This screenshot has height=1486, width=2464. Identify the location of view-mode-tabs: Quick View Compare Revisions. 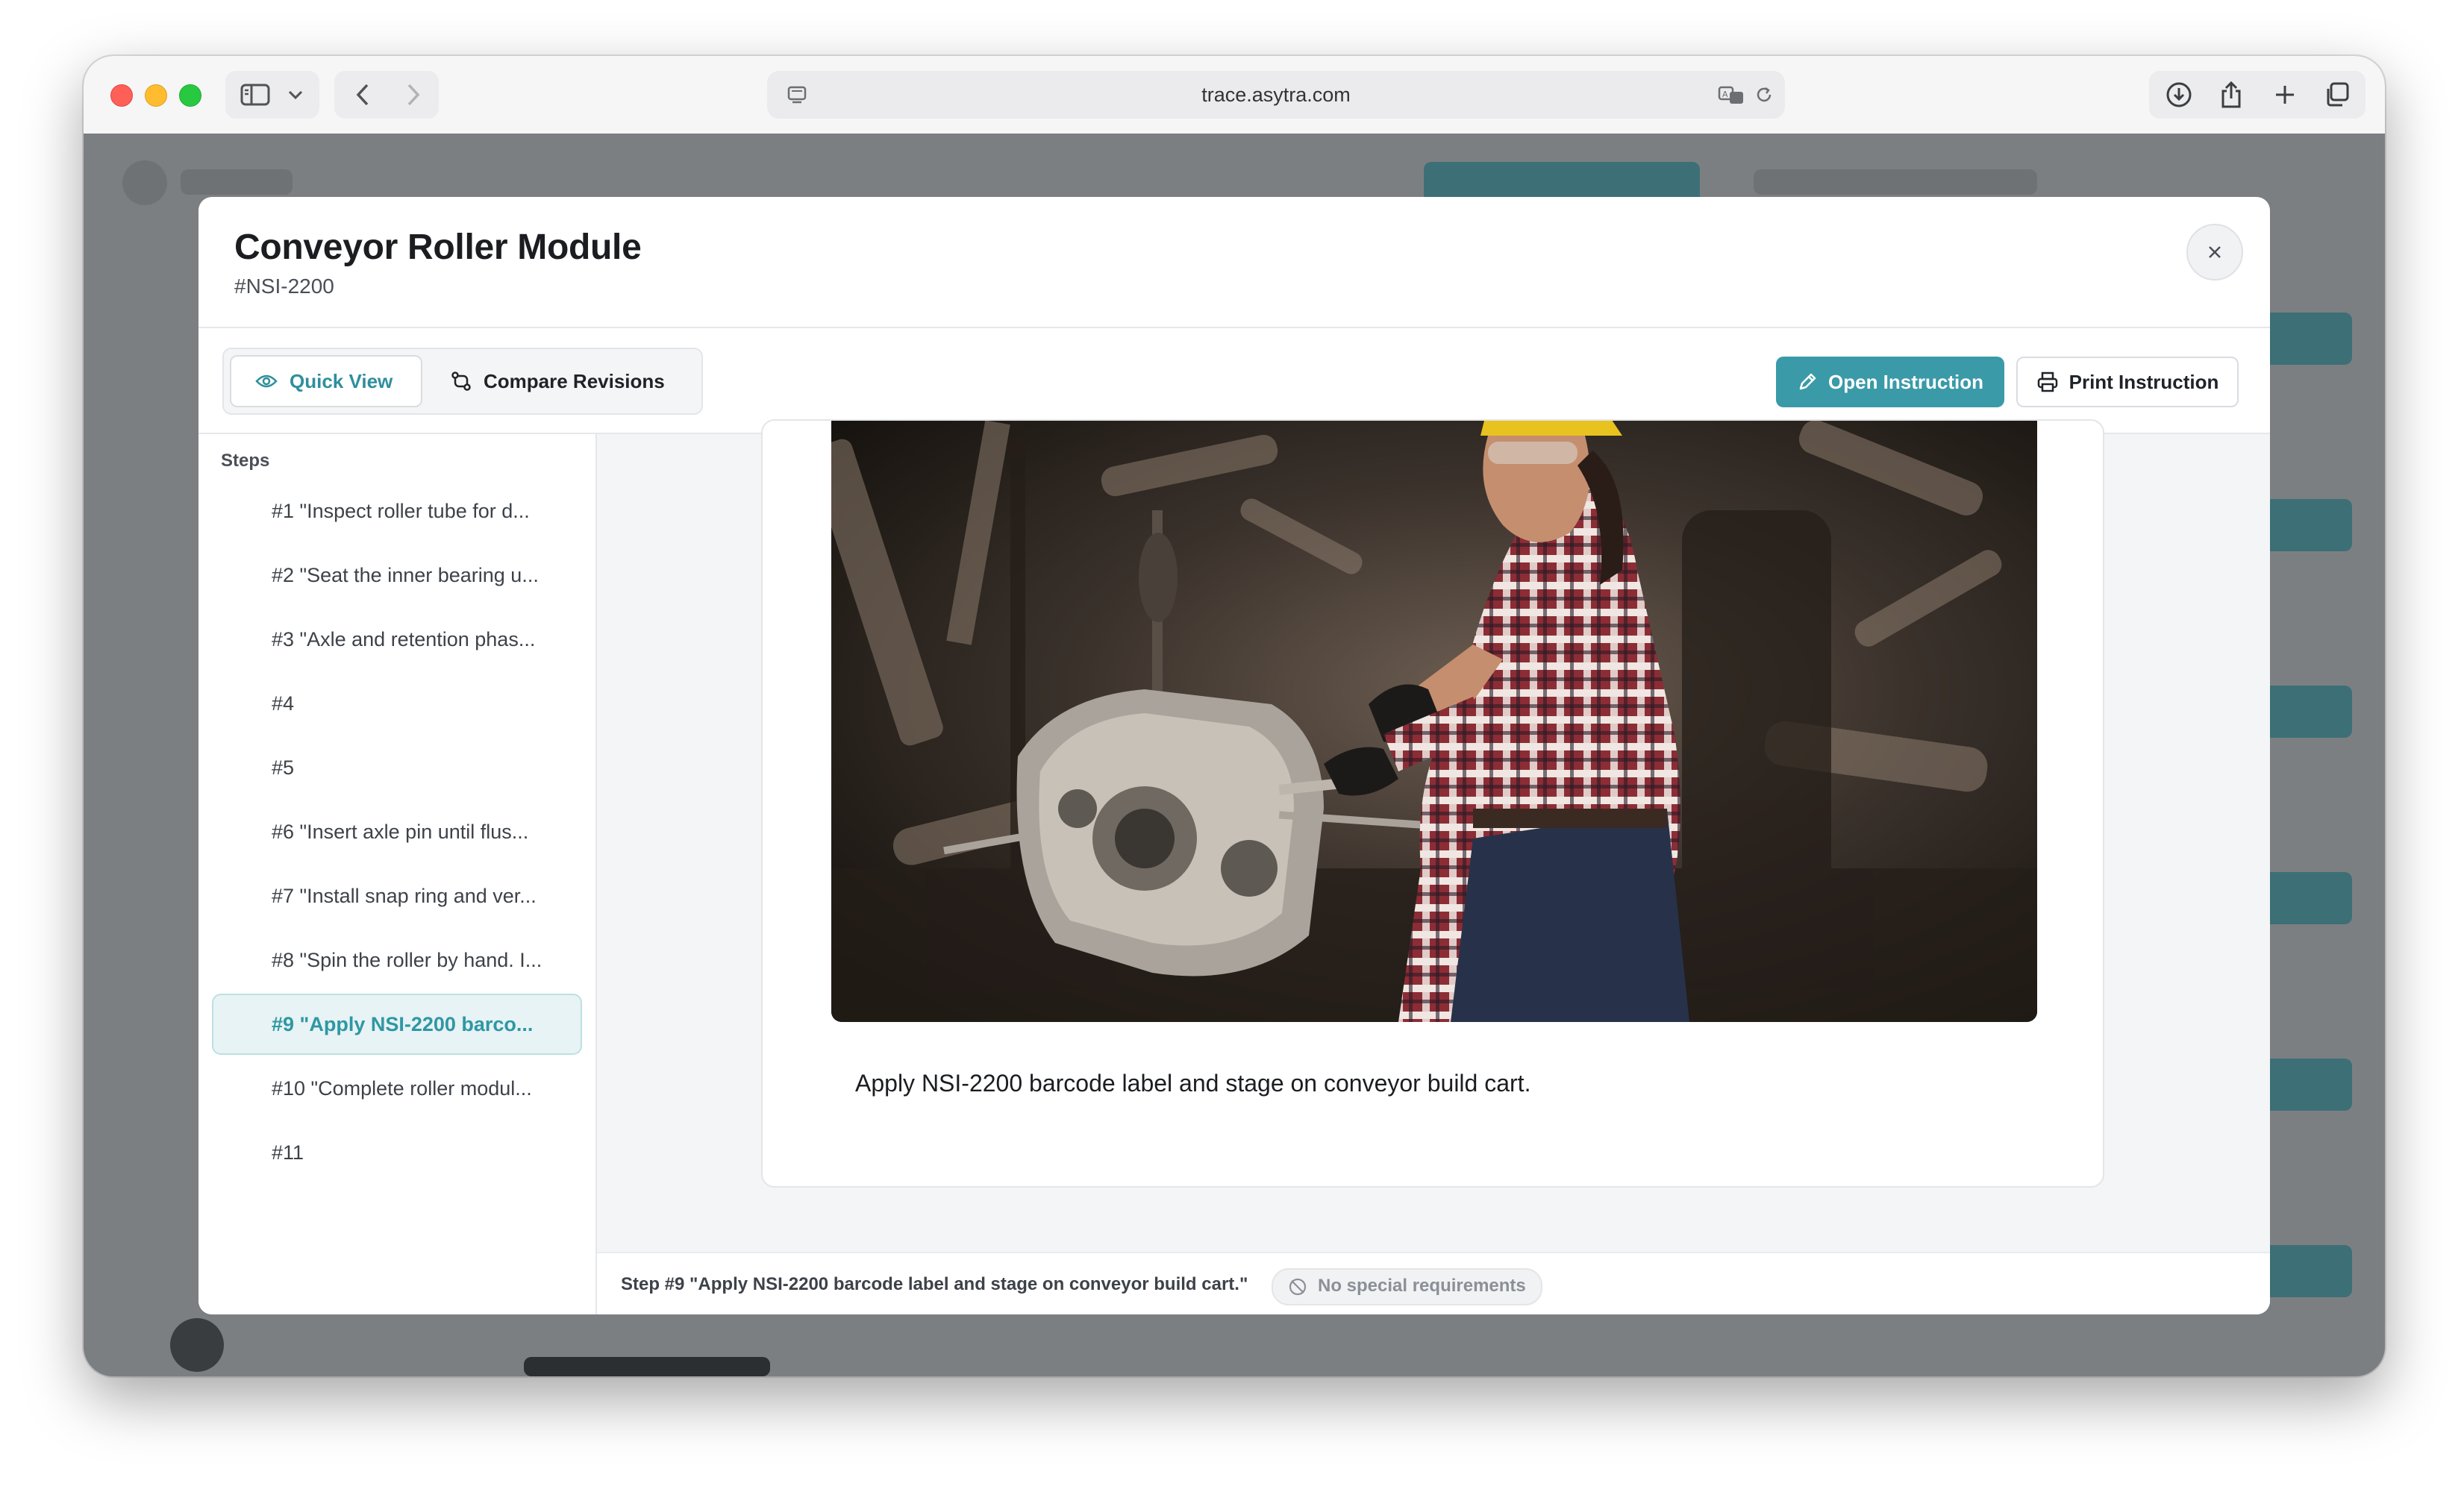
(462, 381).